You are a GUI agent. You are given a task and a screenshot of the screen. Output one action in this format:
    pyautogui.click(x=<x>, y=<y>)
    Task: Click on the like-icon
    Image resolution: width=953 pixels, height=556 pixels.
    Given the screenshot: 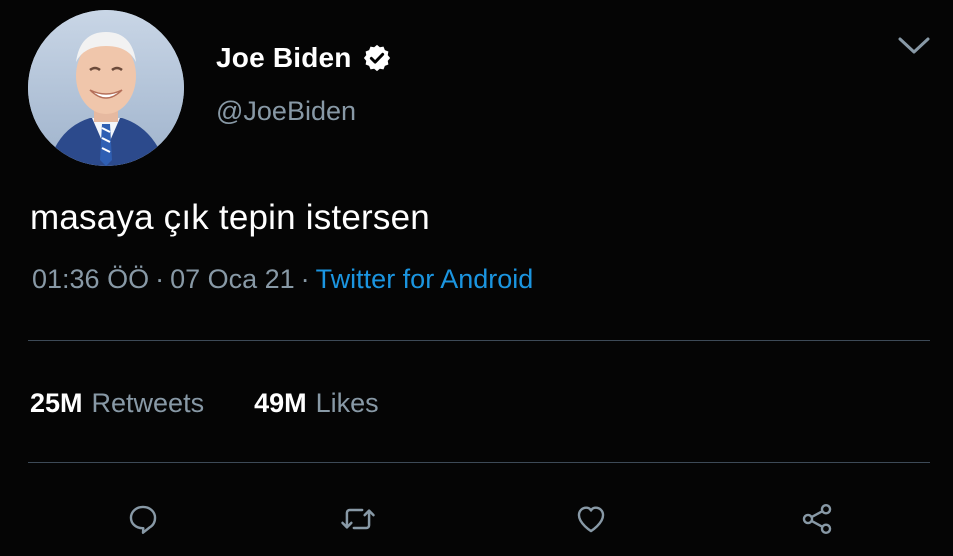 What is the action you would take?
    pyautogui.click(x=591, y=519)
    